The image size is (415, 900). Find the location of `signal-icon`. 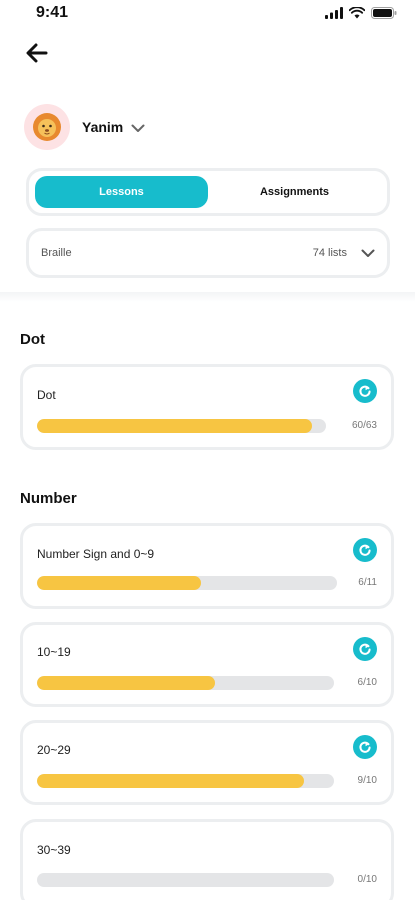

signal-icon is located at coordinates (334, 13).